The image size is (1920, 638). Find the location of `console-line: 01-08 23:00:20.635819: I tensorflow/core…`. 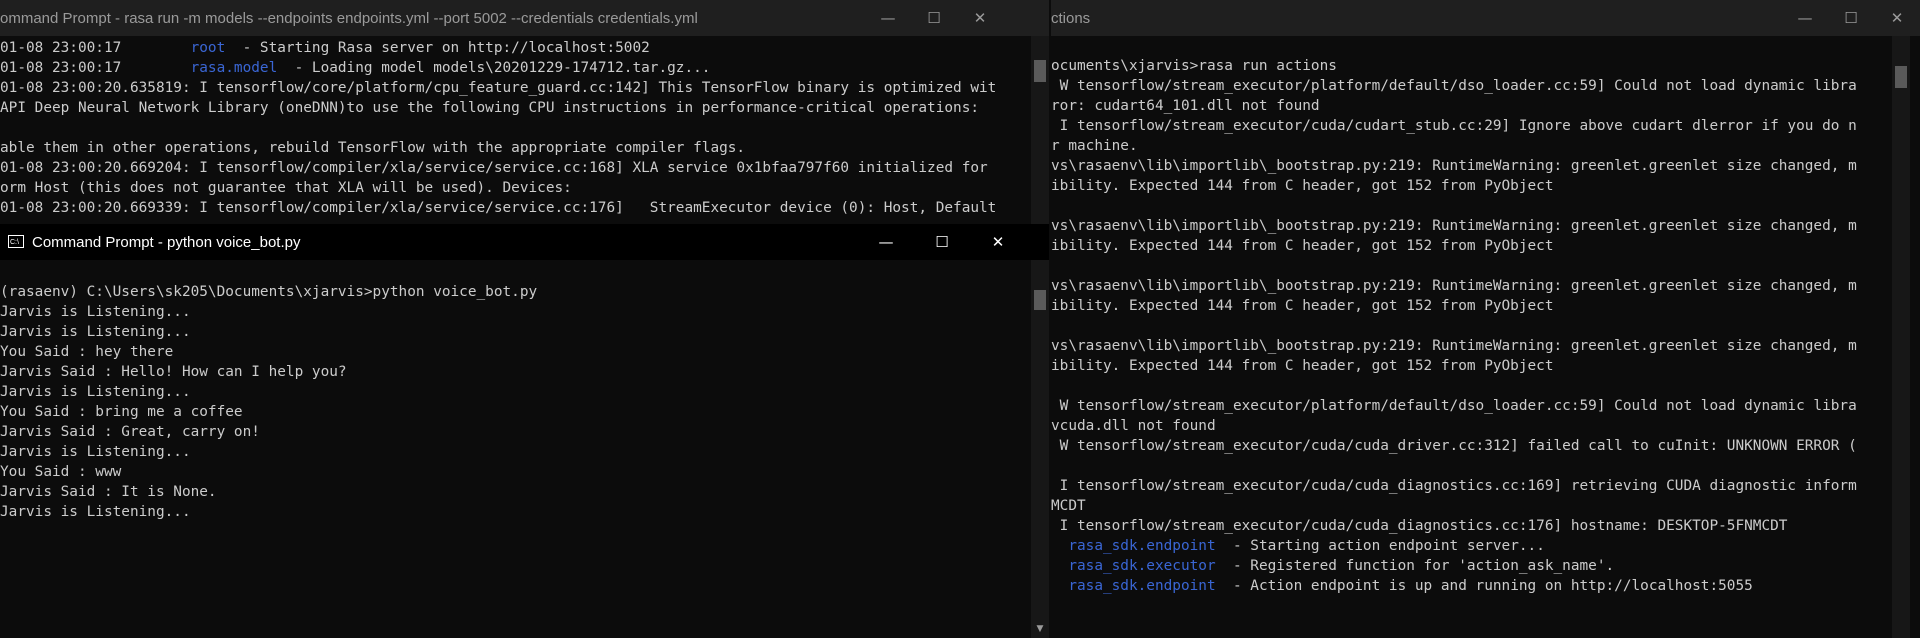

console-line: 01-08 23:00:20.635819: I tensorflow/core… is located at coordinates (498, 88).